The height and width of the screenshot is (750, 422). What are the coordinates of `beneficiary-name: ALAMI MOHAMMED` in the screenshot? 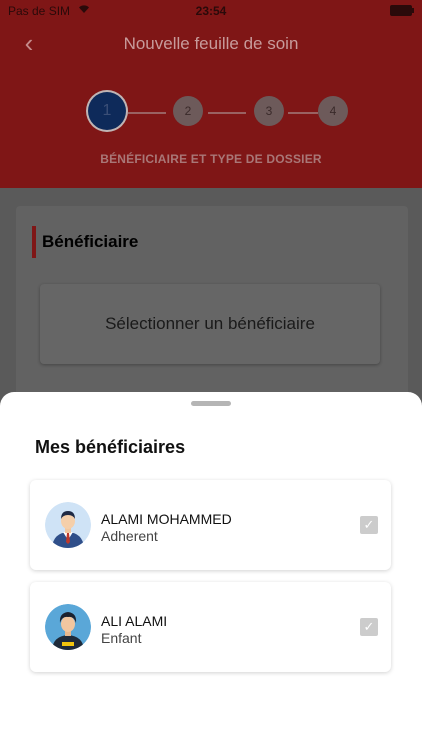 It's located at (166, 519).